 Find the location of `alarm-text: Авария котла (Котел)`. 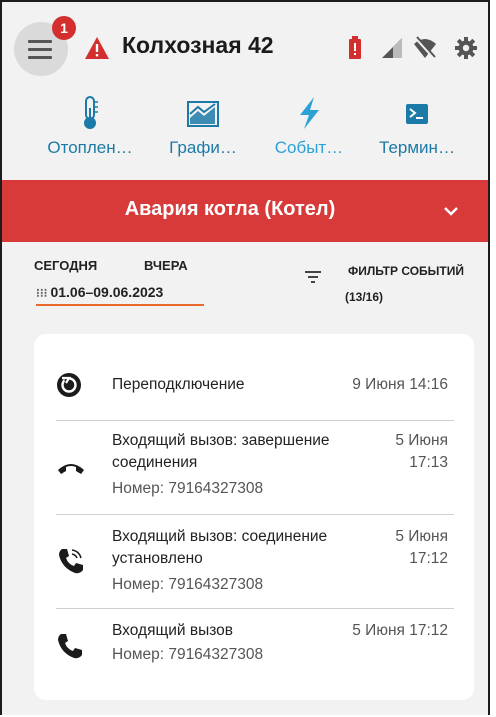

alarm-text: Авария котла (Котел) is located at coordinates (230, 209).